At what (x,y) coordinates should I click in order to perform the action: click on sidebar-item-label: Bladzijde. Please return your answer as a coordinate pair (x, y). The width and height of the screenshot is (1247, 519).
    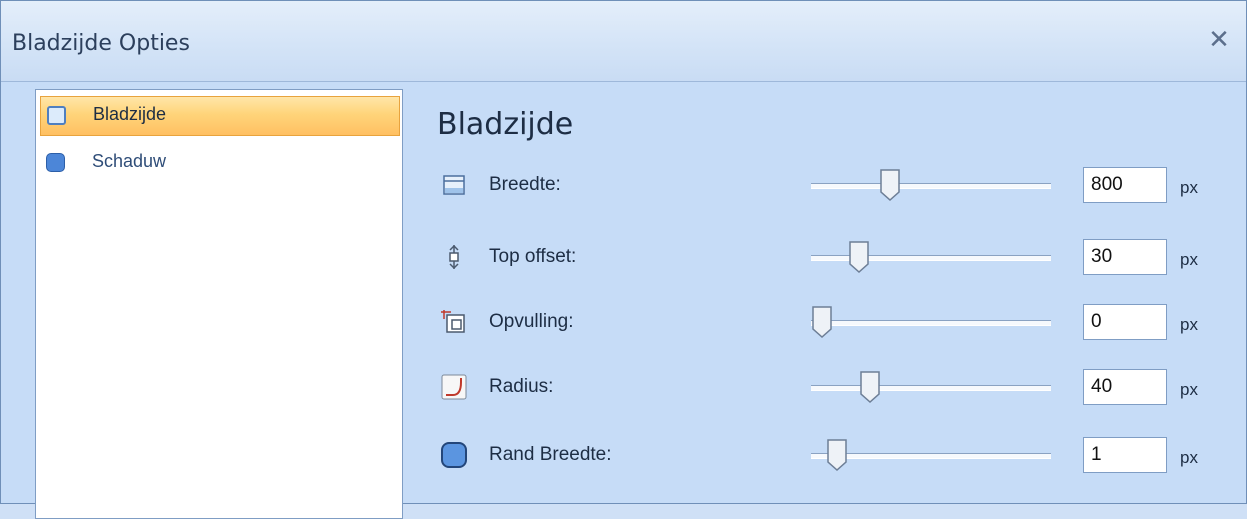
    Looking at the image, I should click on (130, 114).